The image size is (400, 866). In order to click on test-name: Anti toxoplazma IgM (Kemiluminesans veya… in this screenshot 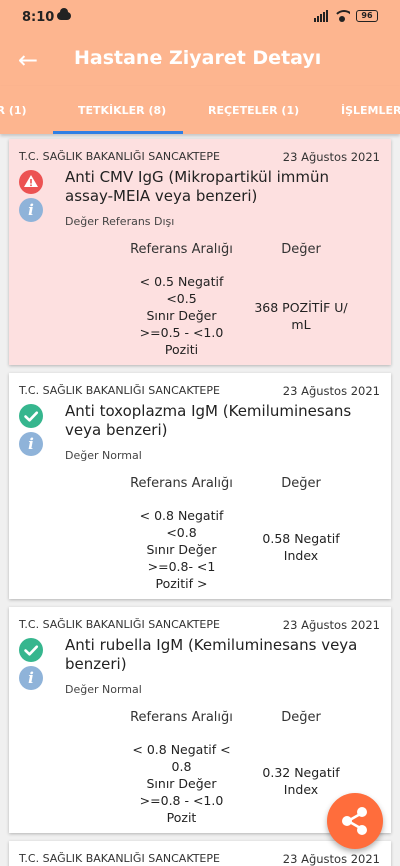, I will do `click(208, 420)`.